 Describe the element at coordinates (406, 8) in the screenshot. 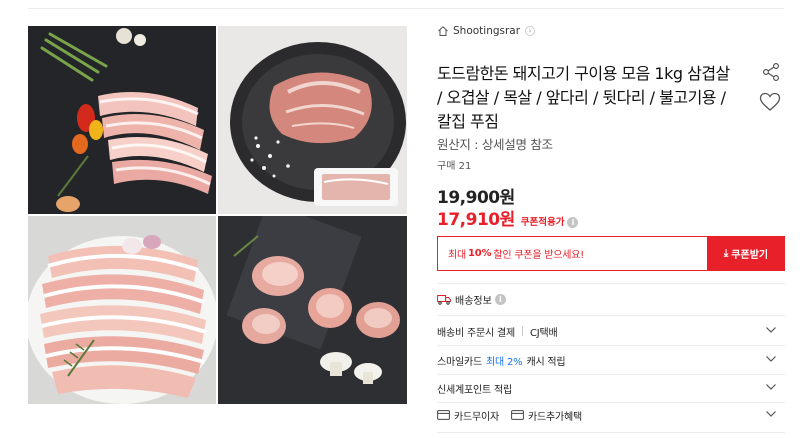

I see `top-divider` at that location.